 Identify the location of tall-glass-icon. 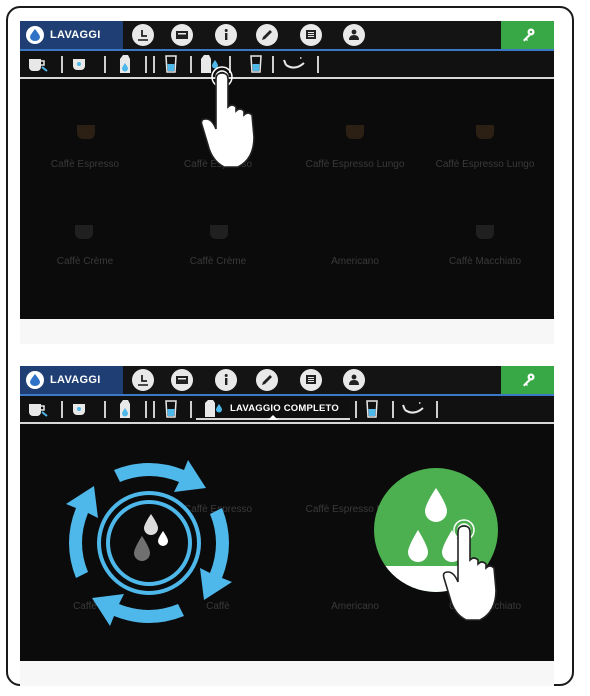
(372, 409).